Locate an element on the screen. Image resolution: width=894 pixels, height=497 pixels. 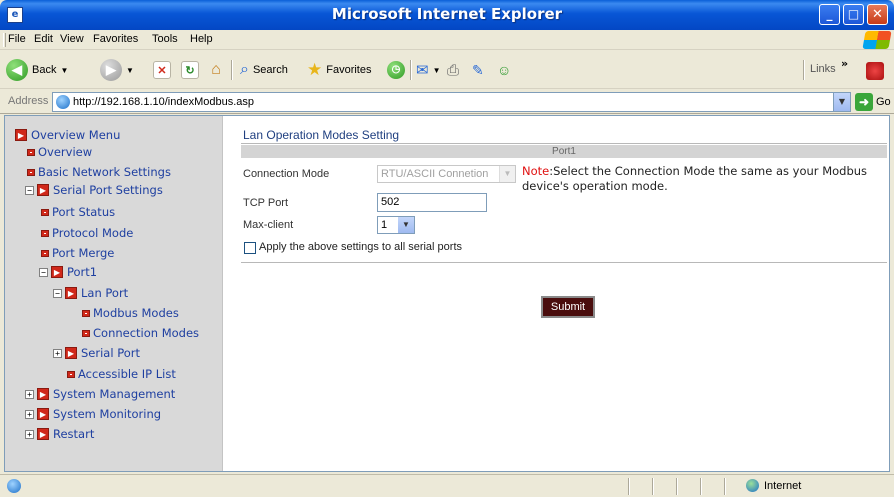
stop-icon: ✕ is located at coordinates (162, 70).